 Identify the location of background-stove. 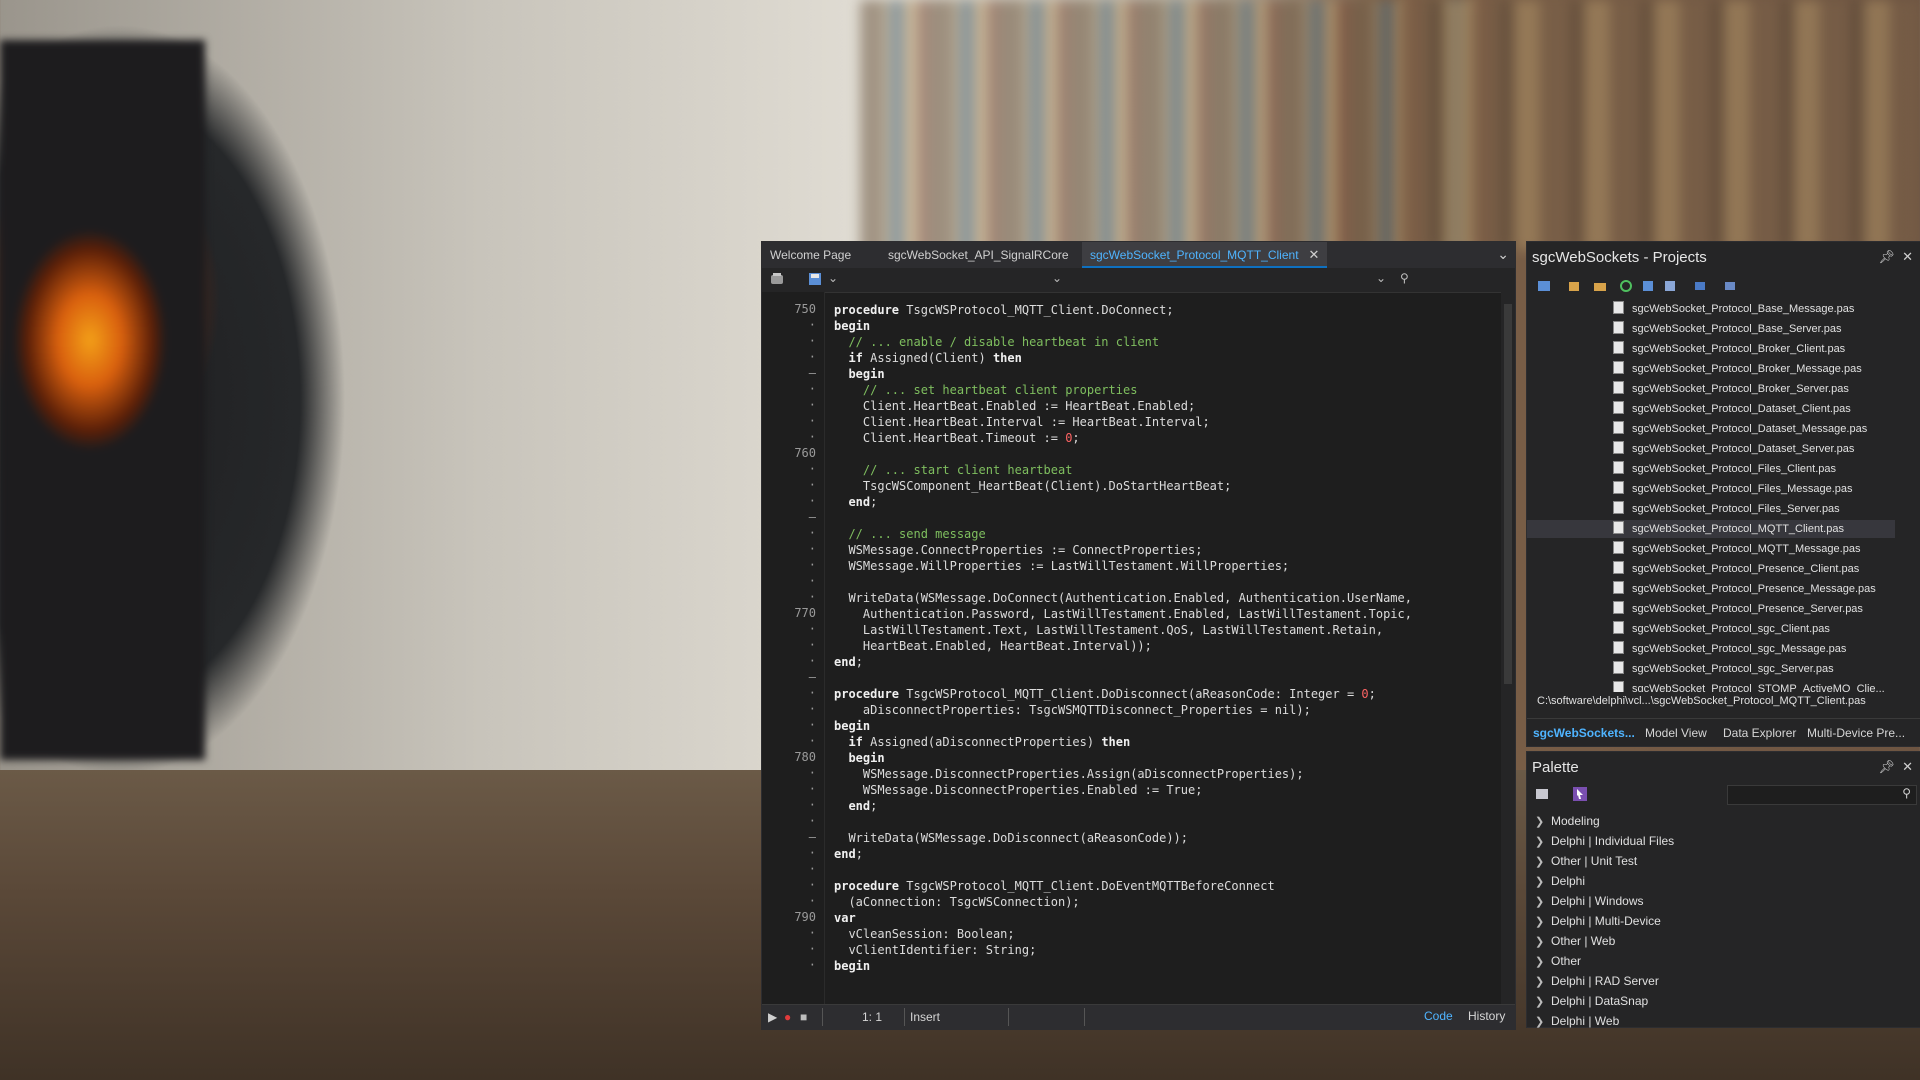
(102, 400).